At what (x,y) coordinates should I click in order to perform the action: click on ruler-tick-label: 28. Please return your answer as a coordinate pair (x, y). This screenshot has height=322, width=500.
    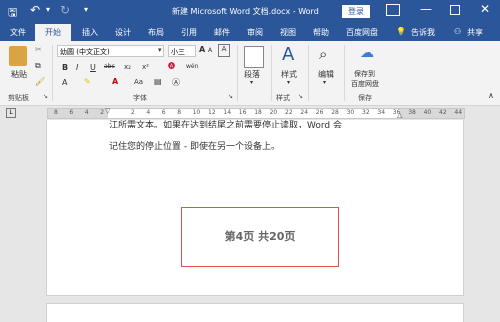
    Looking at the image, I should click on (335, 112).